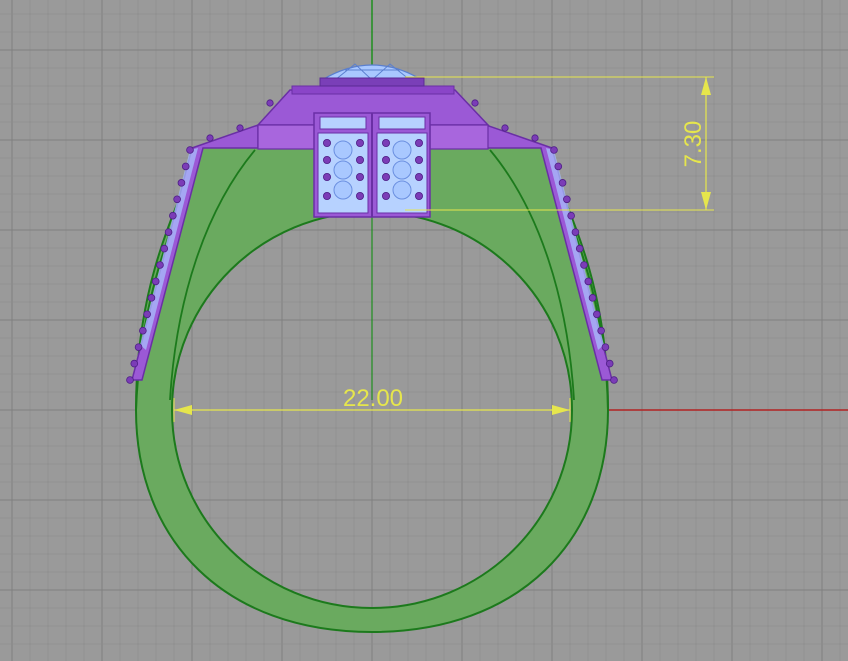 The width and height of the screenshot is (848, 661). What do you see at coordinates (287, 137) in the screenshot?
I see `head-shoulder-left` at bounding box center [287, 137].